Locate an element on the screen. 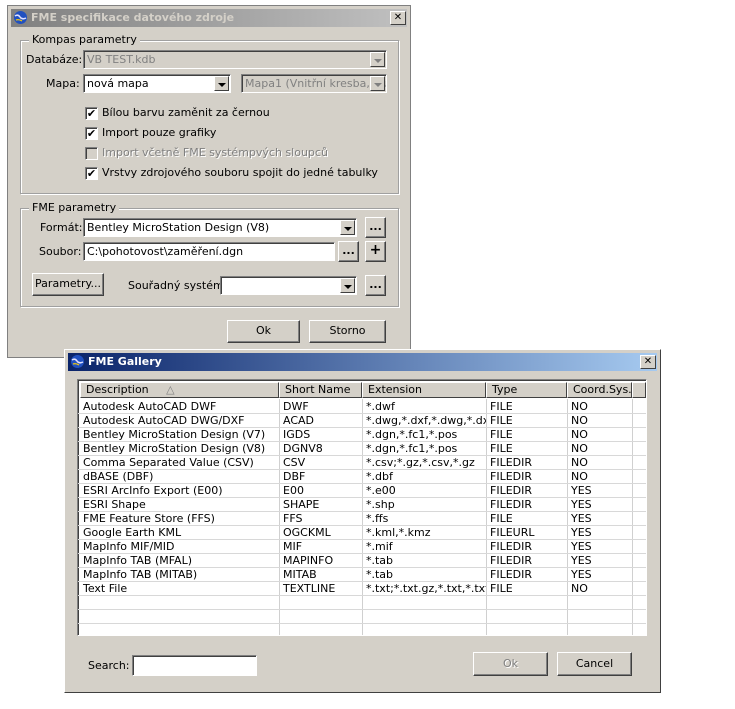 Image resolution: width=735 pixels, height=709 pixels. table-cell: E00 is located at coordinates (293, 490).